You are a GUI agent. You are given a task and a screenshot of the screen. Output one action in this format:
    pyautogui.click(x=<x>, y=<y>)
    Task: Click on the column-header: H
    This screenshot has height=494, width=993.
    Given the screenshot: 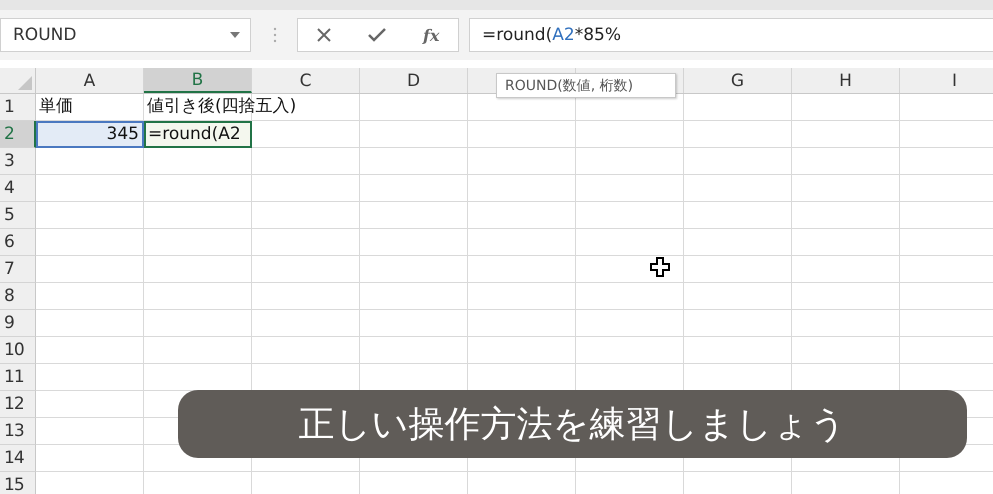 What is the action you would take?
    pyautogui.click(x=846, y=80)
    